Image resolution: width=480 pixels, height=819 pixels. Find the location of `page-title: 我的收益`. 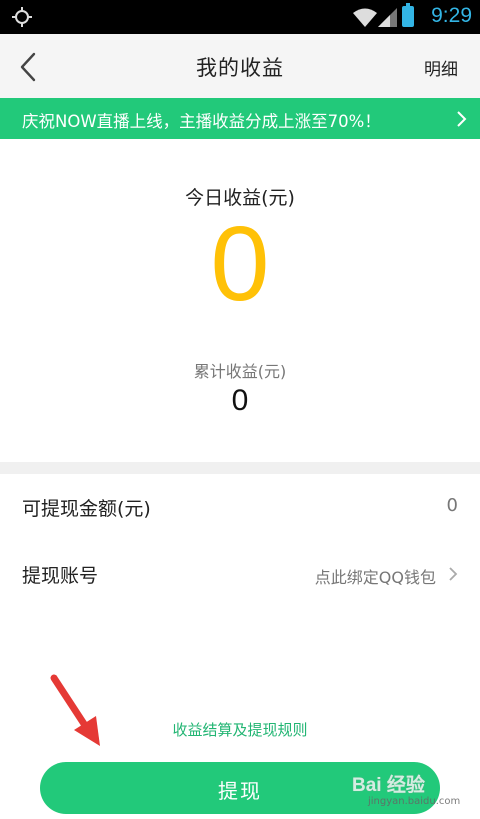

page-title: 我的收益 is located at coordinates (240, 68).